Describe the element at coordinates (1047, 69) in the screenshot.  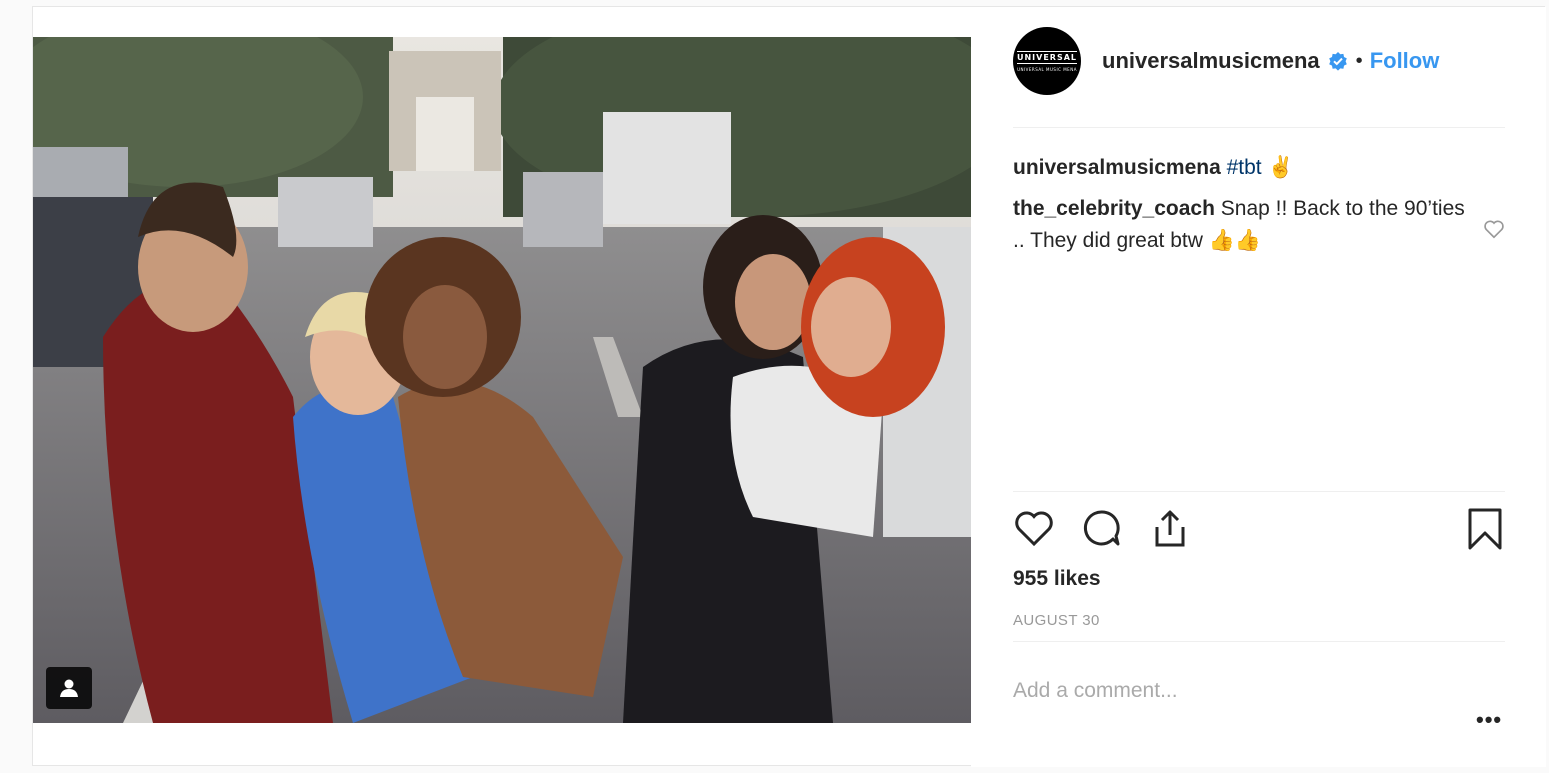
I see `avatar-logo-subtext: UNIVERSAL MUSIC MENA` at that location.